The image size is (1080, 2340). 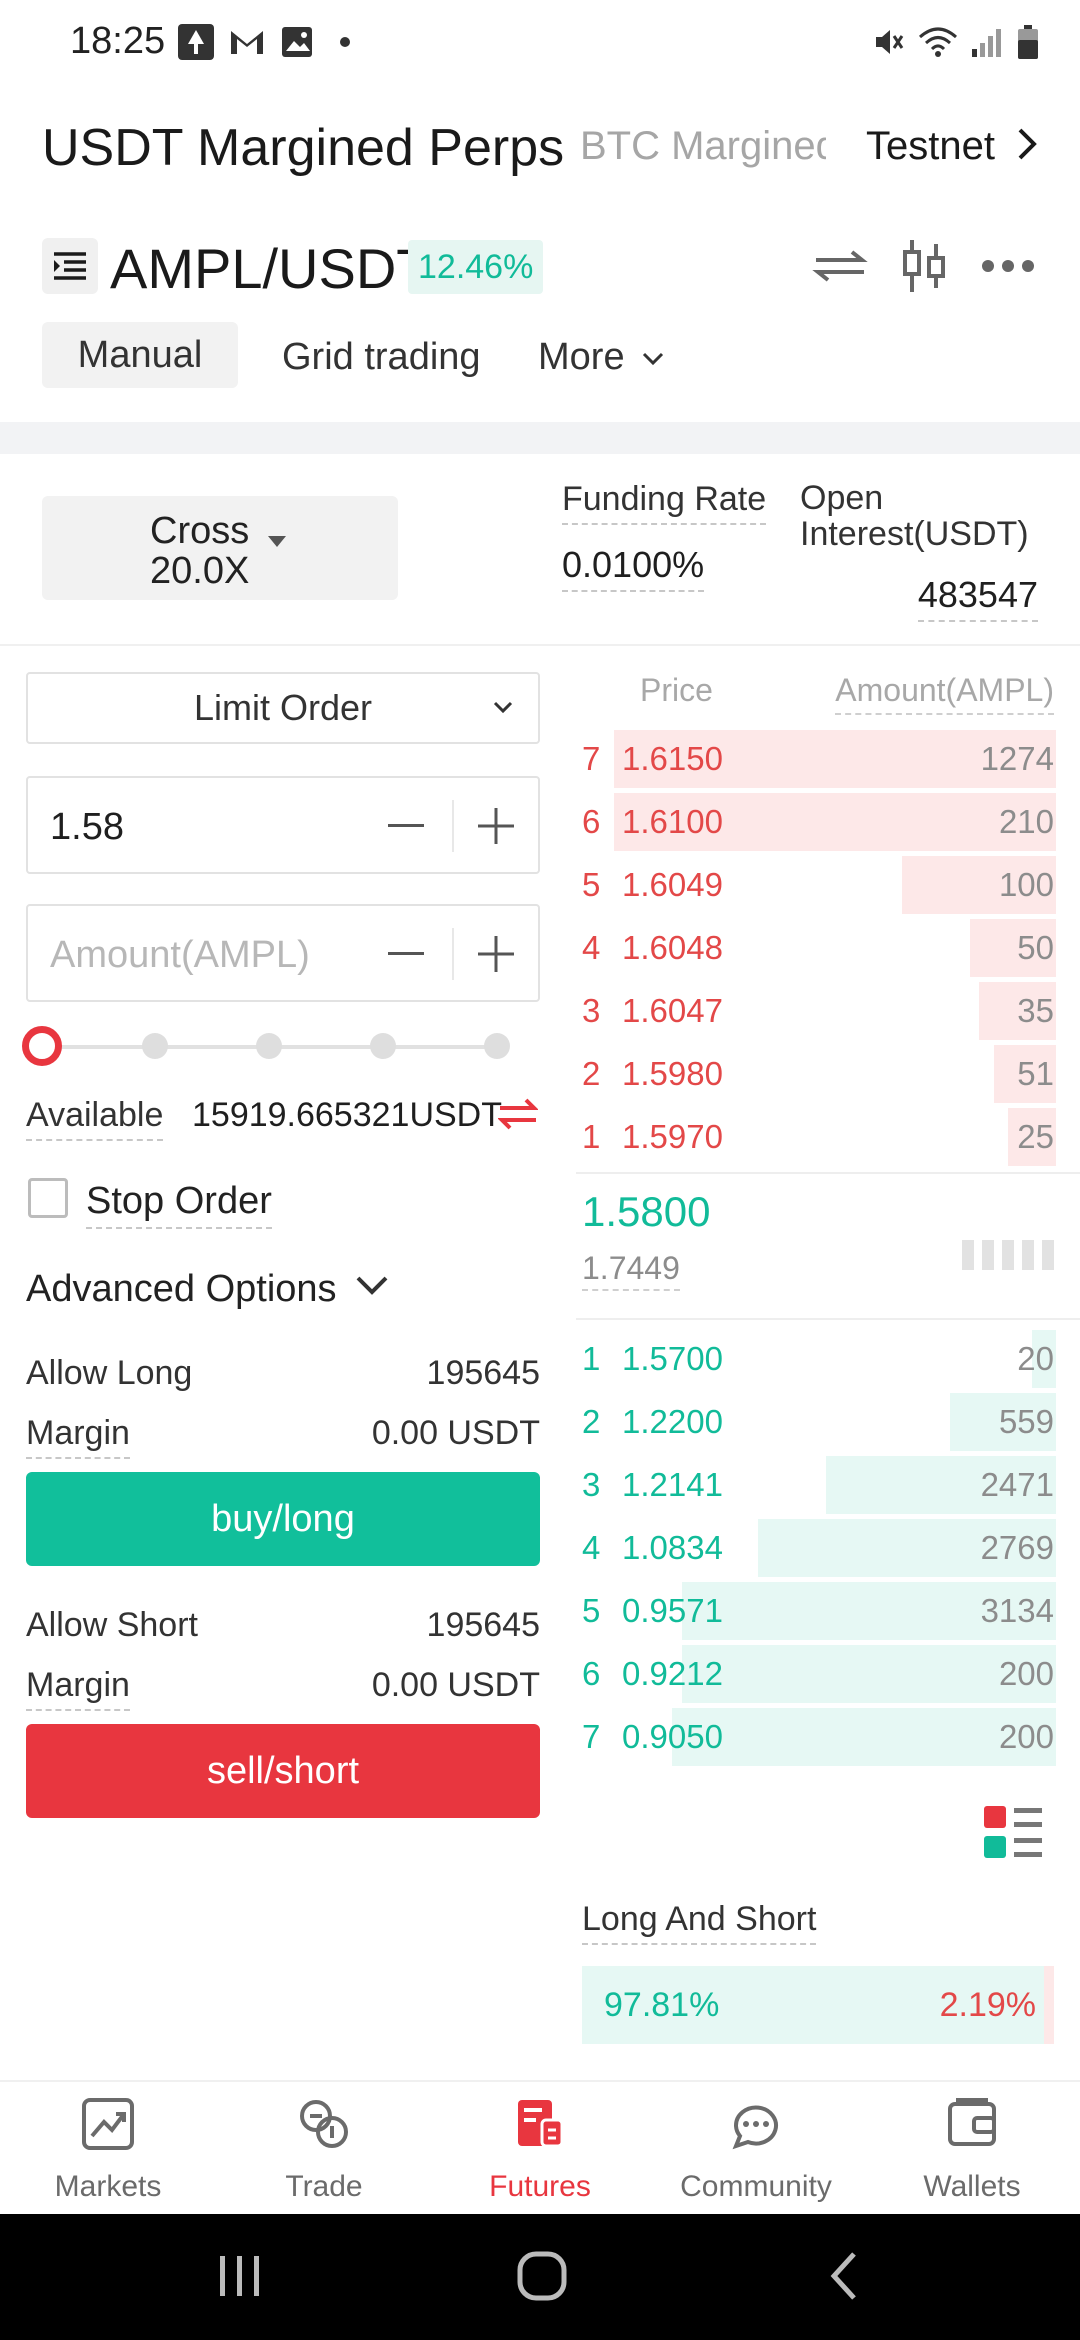 I want to click on order-type-select: Limit Order, so click(x=283, y=708).